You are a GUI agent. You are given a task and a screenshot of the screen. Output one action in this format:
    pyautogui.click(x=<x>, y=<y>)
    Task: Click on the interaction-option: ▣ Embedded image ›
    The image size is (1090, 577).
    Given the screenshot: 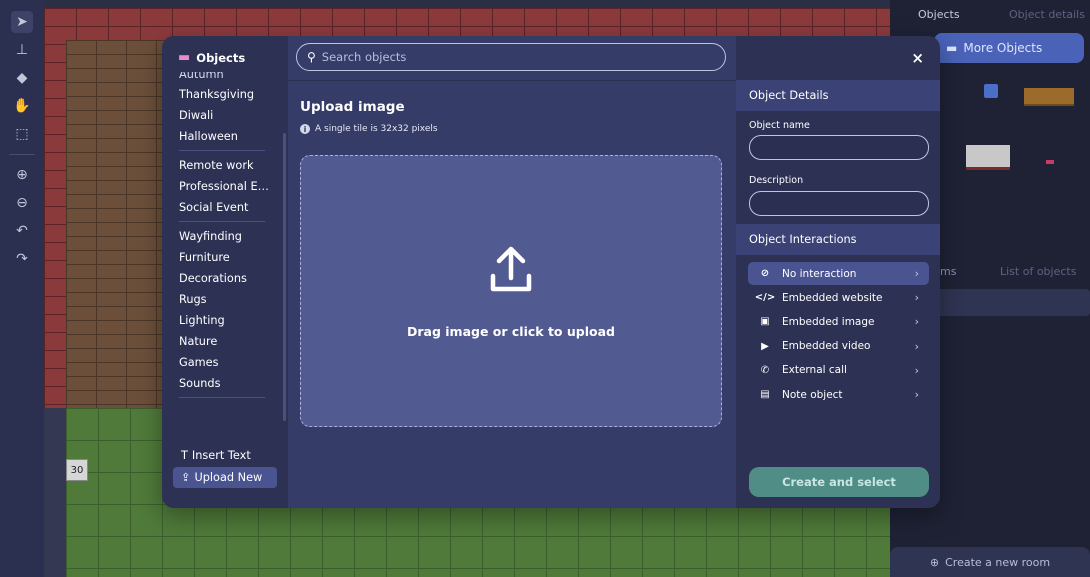 What is the action you would take?
    pyautogui.click(x=838, y=321)
    